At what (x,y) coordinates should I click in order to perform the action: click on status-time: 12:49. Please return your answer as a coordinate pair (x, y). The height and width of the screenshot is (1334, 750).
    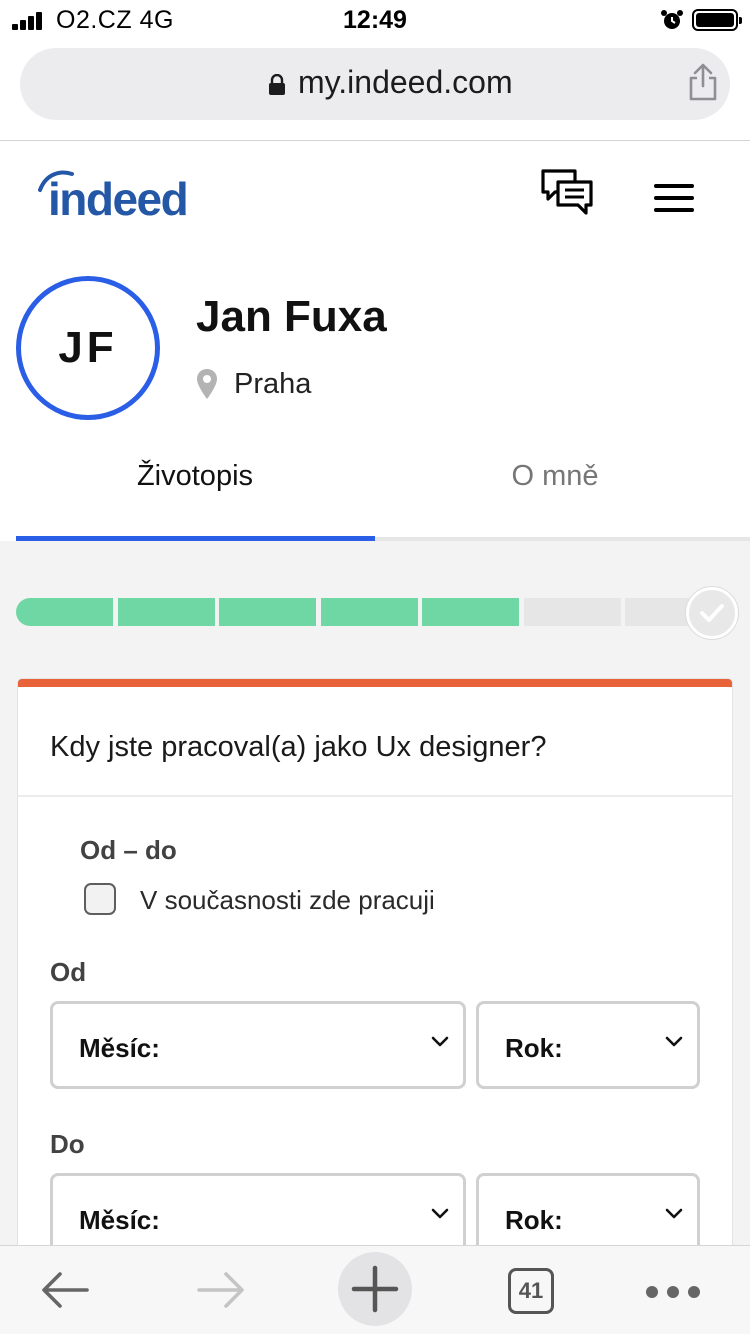
    Looking at the image, I should click on (375, 20).